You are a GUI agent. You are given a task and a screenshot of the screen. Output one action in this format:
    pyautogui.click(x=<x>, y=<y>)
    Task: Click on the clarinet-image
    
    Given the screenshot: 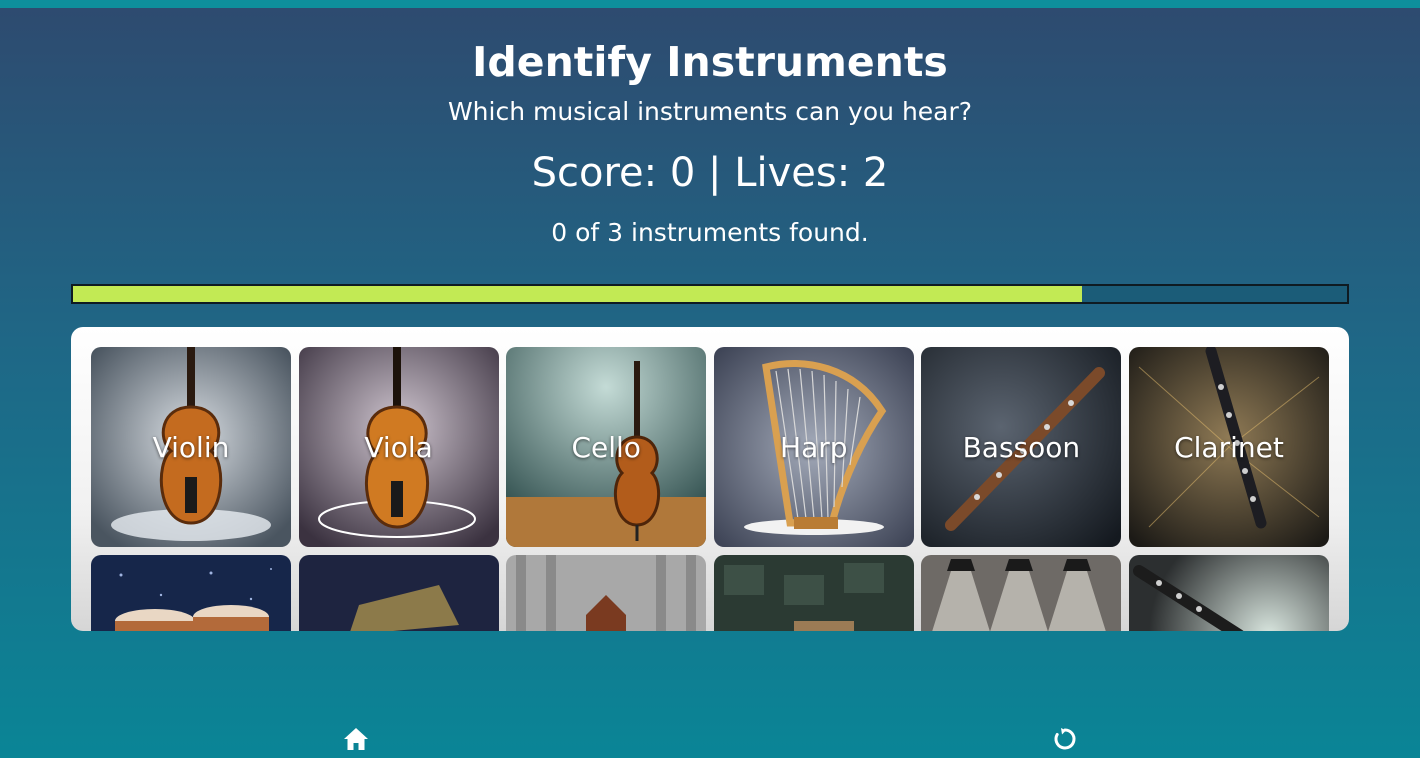 What is the action you would take?
    pyautogui.click(x=1228, y=447)
    